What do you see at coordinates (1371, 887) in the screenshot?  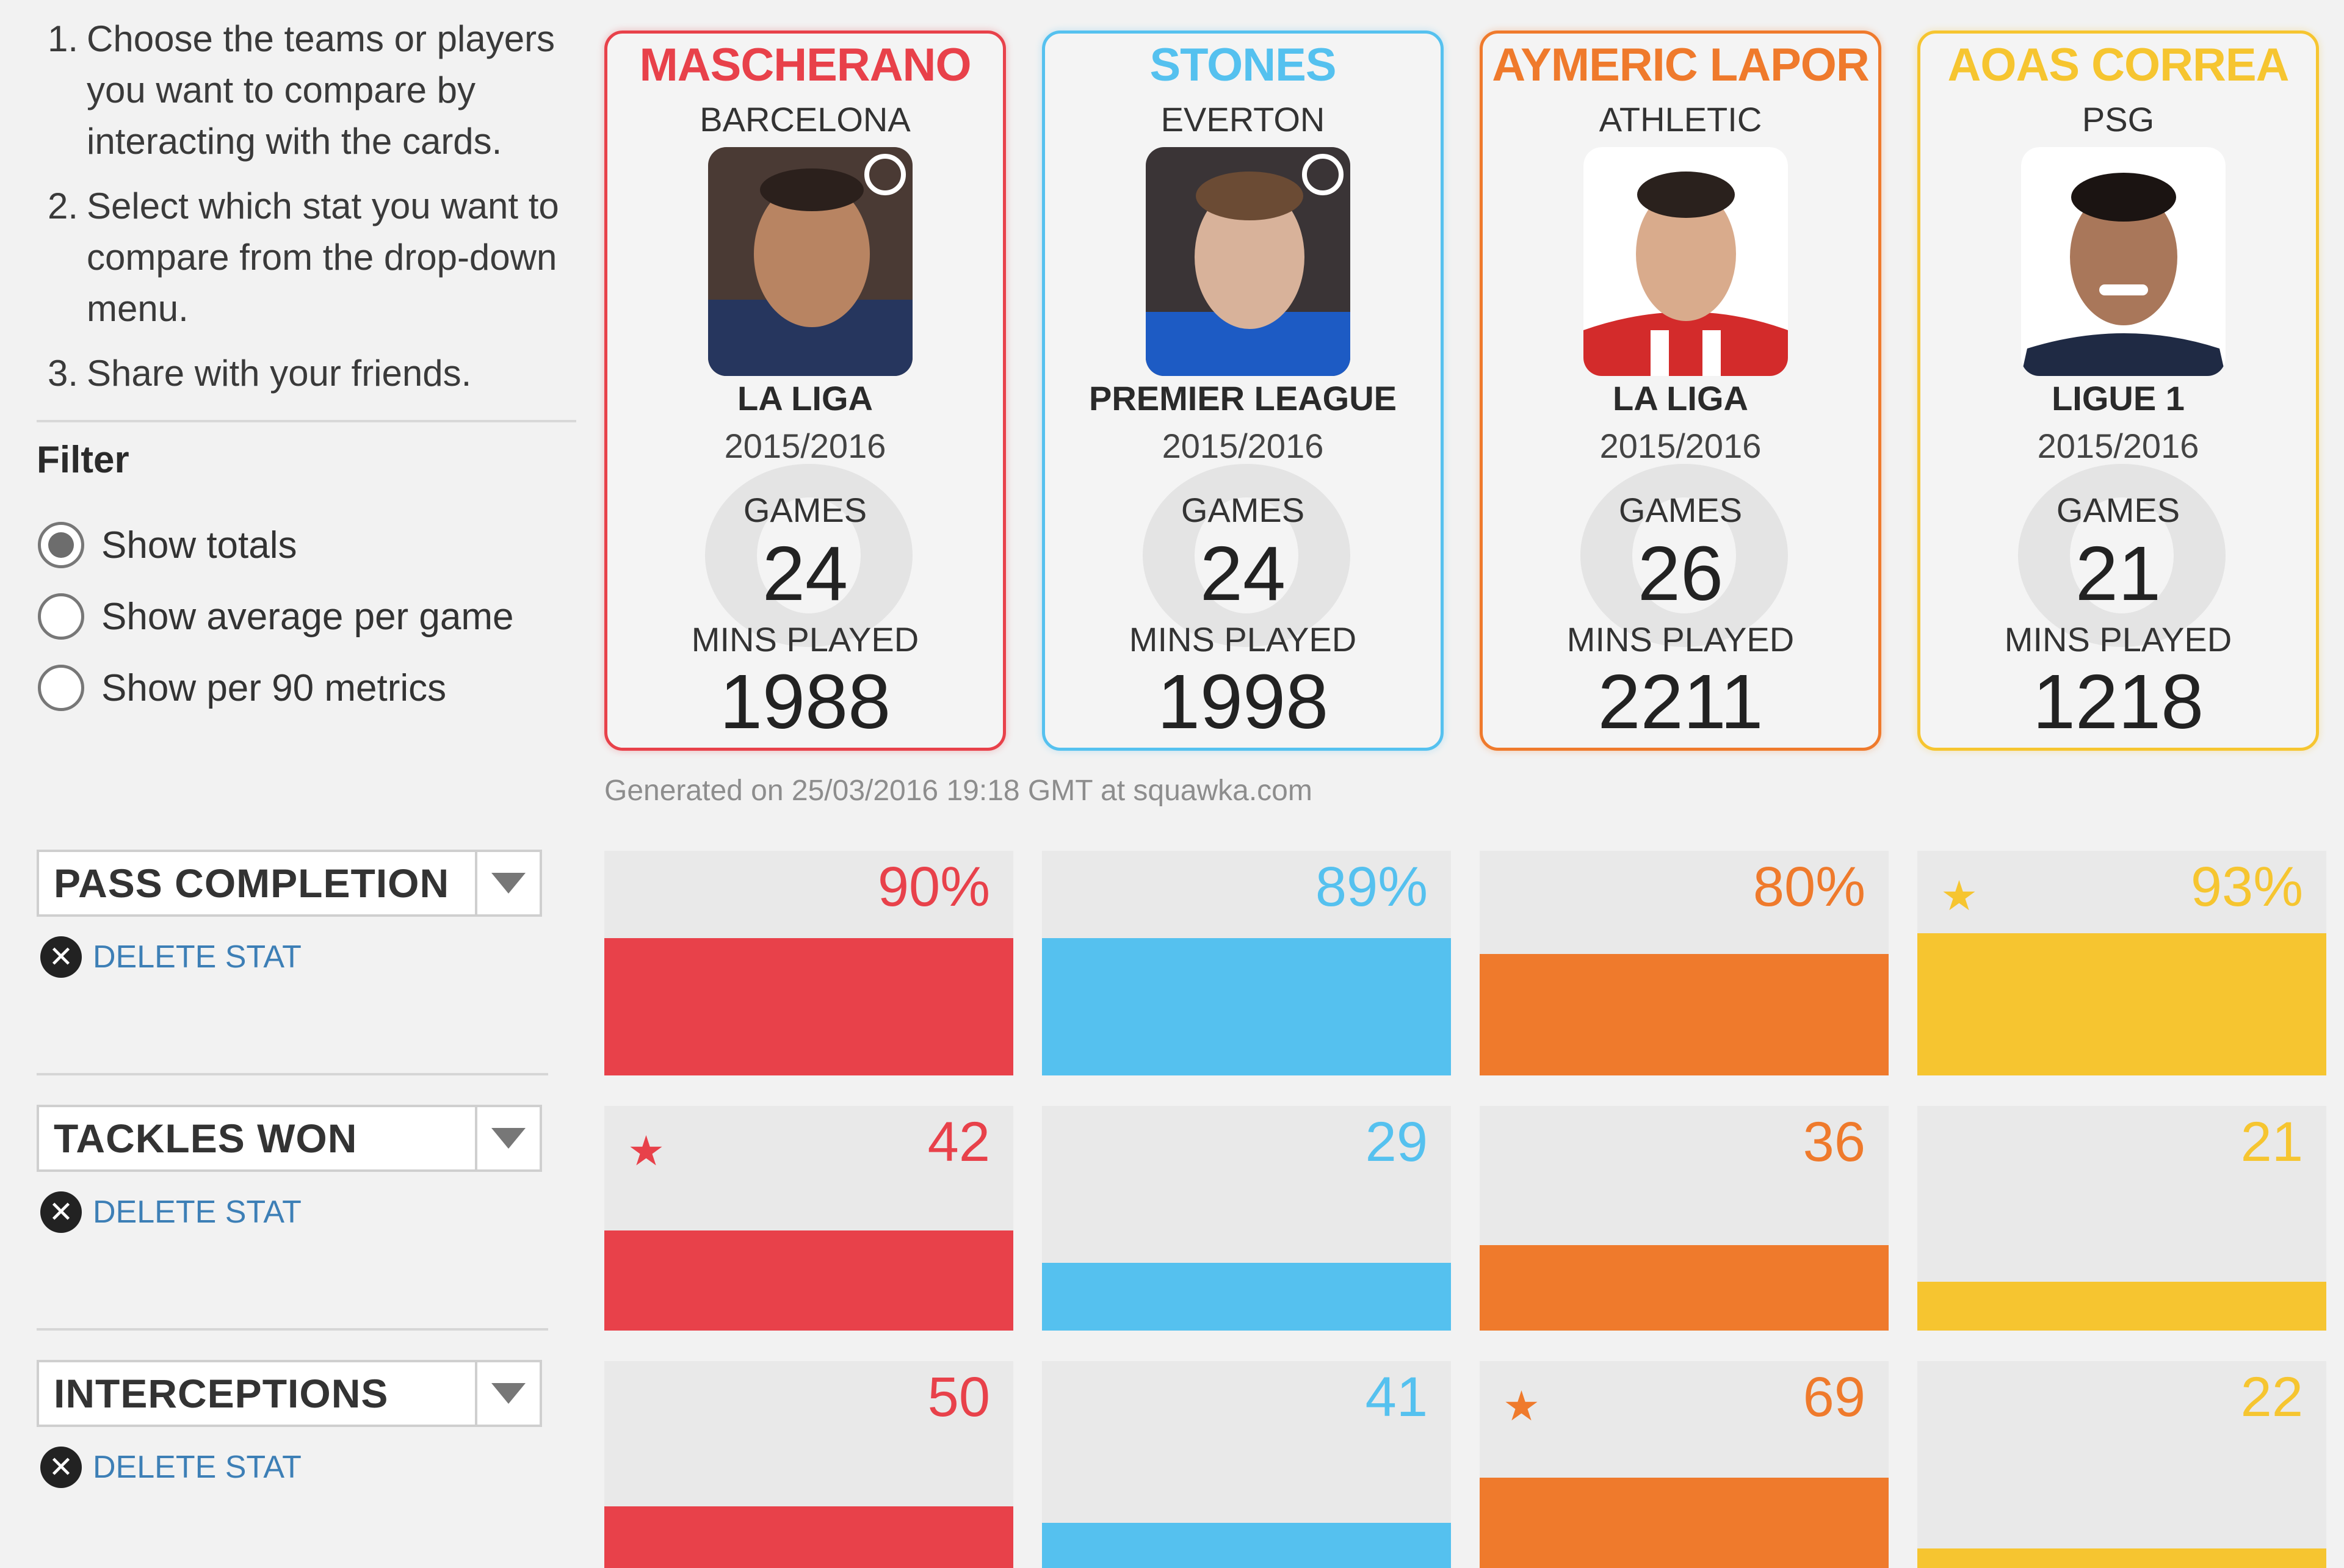 I see `stat-value: 89%` at bounding box center [1371, 887].